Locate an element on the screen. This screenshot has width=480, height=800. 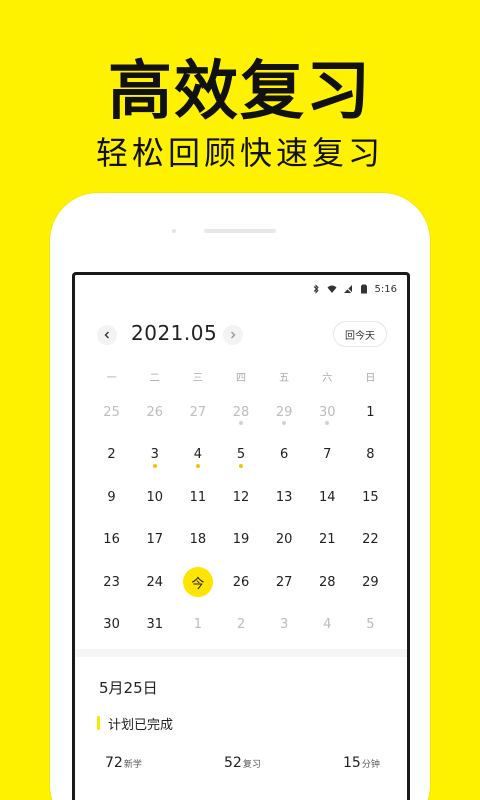
calendar-day: 9 is located at coordinates (111, 497).